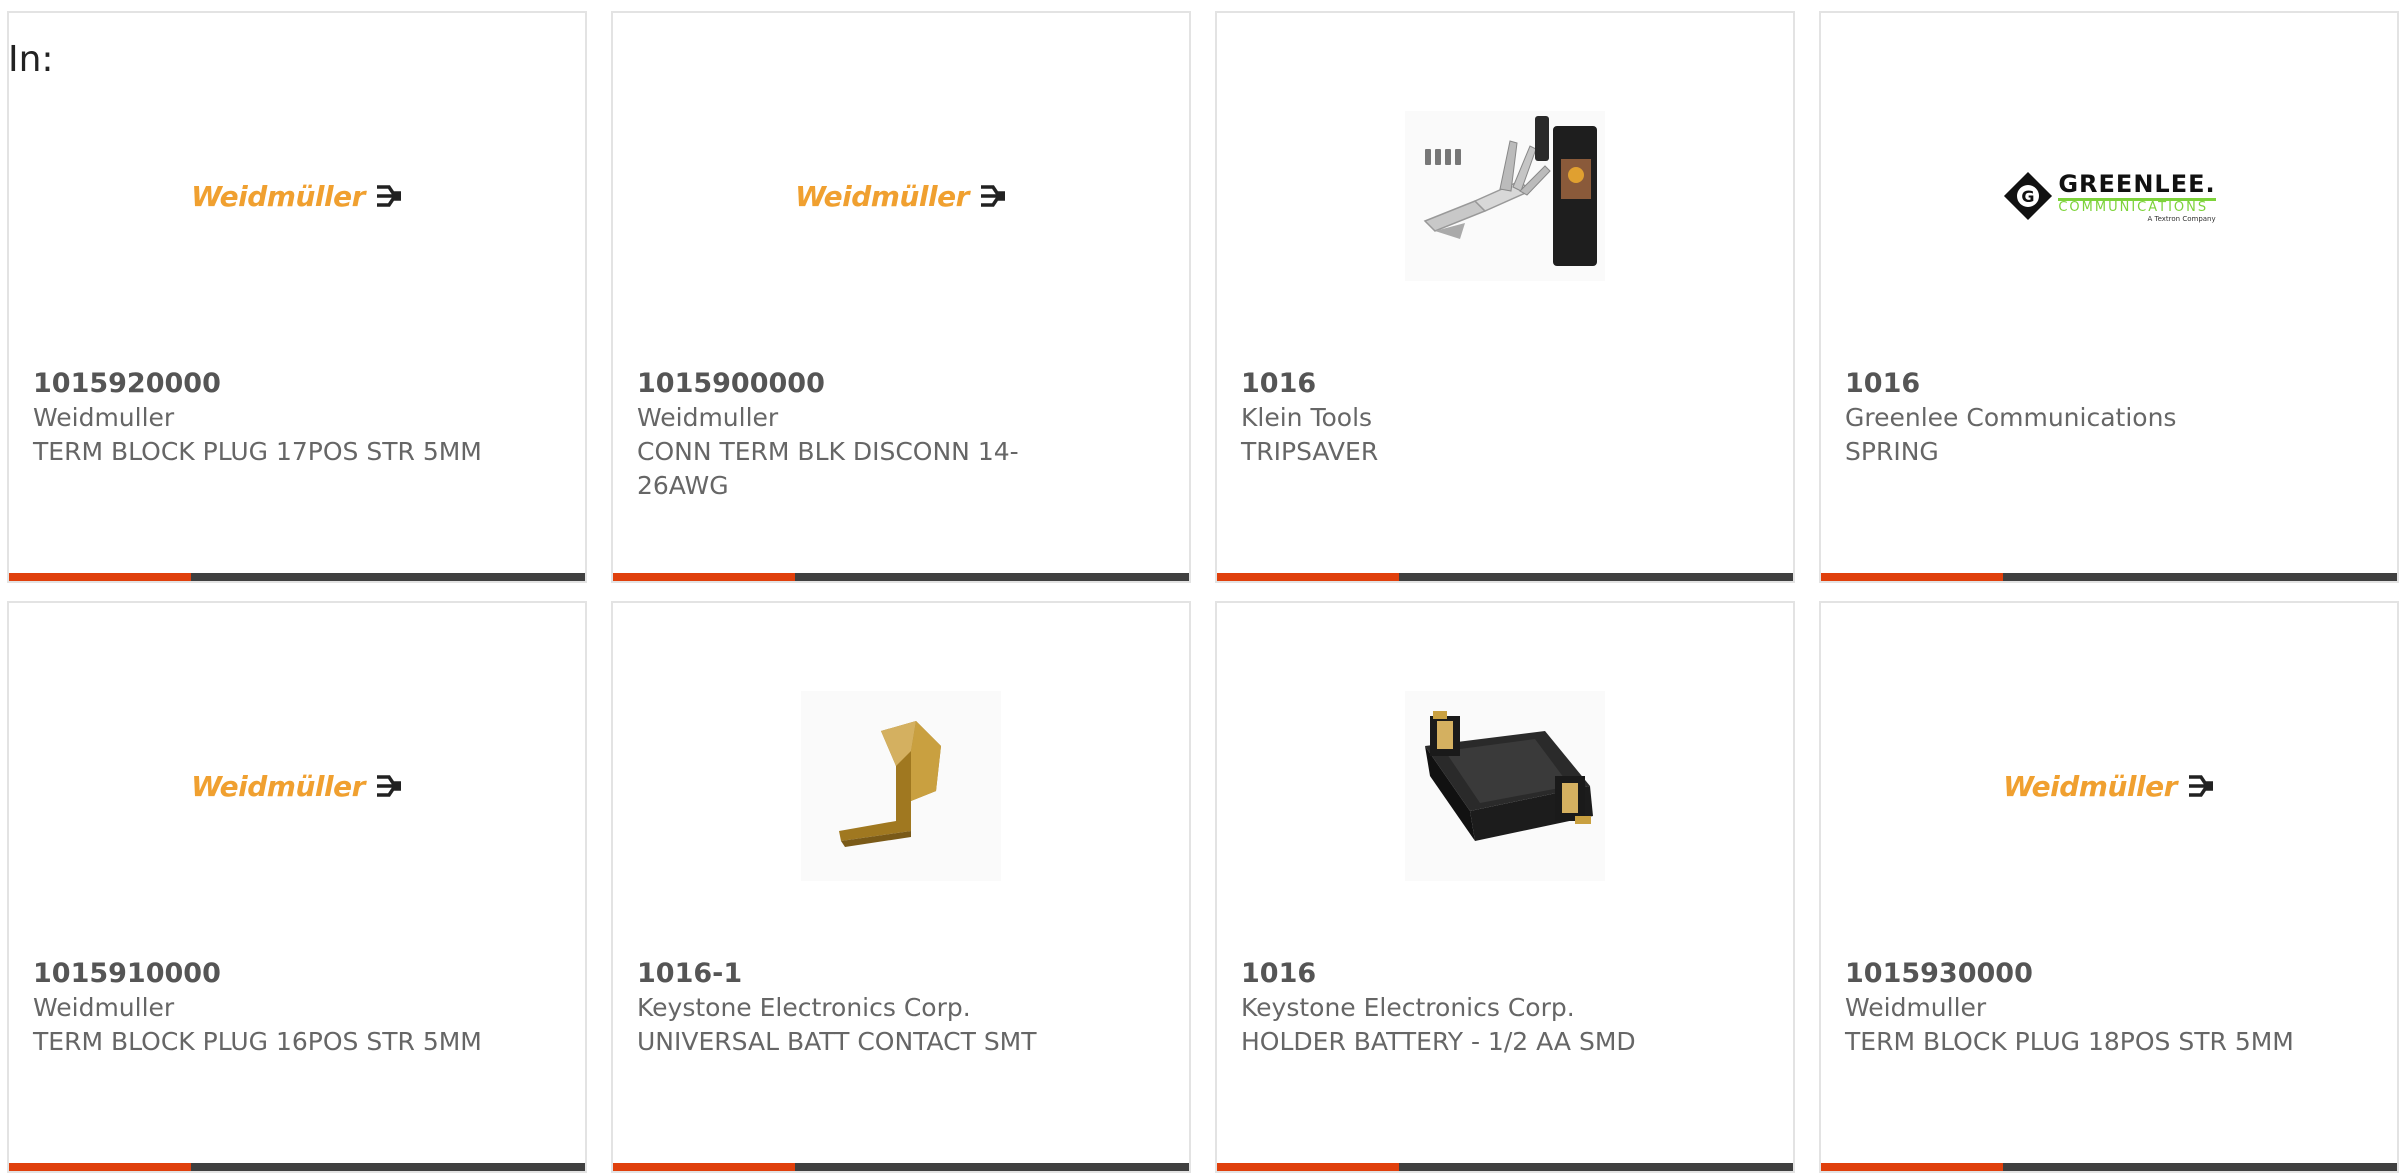 Image resolution: width=2400 pixels, height=1173 pixels. I want to click on description: TERM BLOCK PLUG 17POS STR 5MM, so click(257, 451).